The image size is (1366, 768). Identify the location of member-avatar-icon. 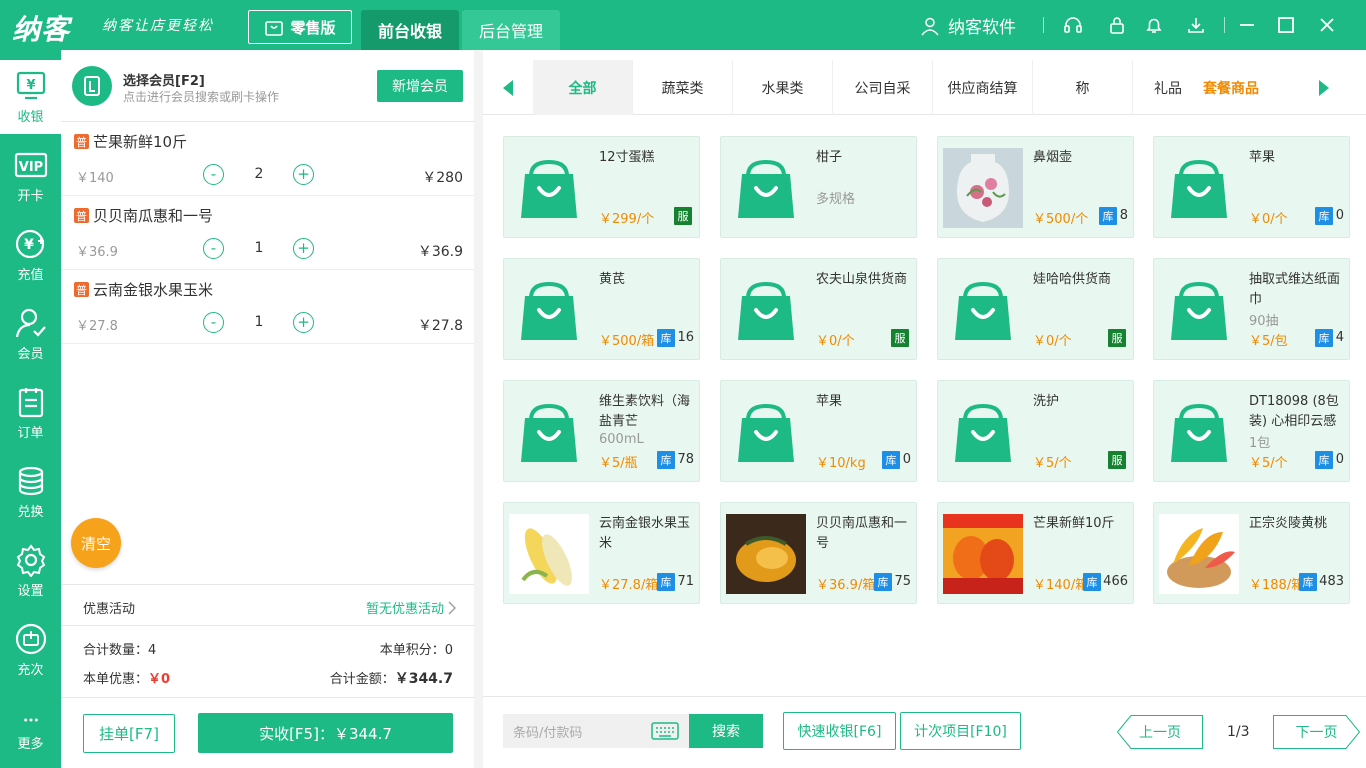
(92, 86).